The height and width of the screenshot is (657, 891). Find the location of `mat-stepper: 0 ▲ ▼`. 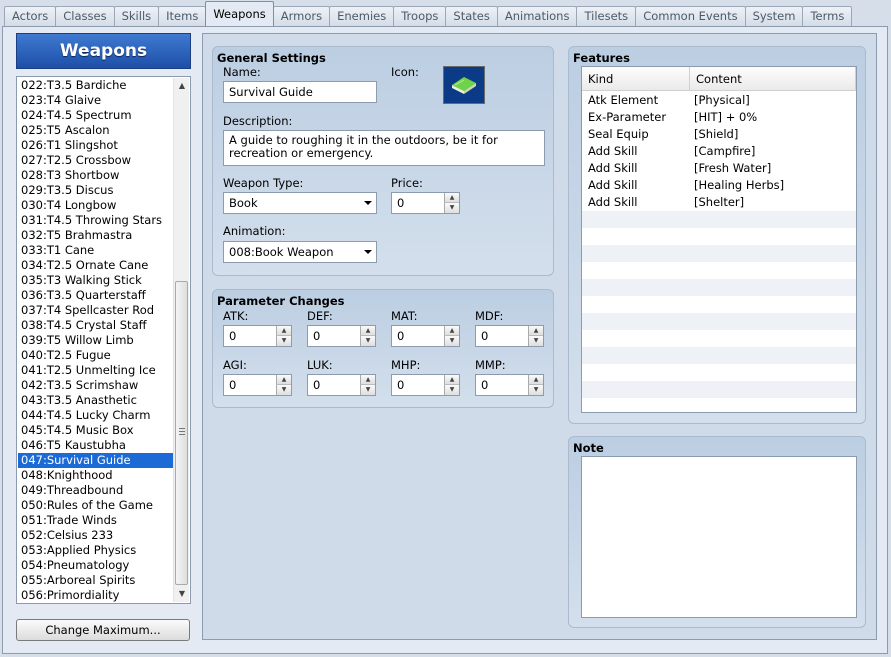

mat-stepper: 0 ▲ ▼ is located at coordinates (425, 336).